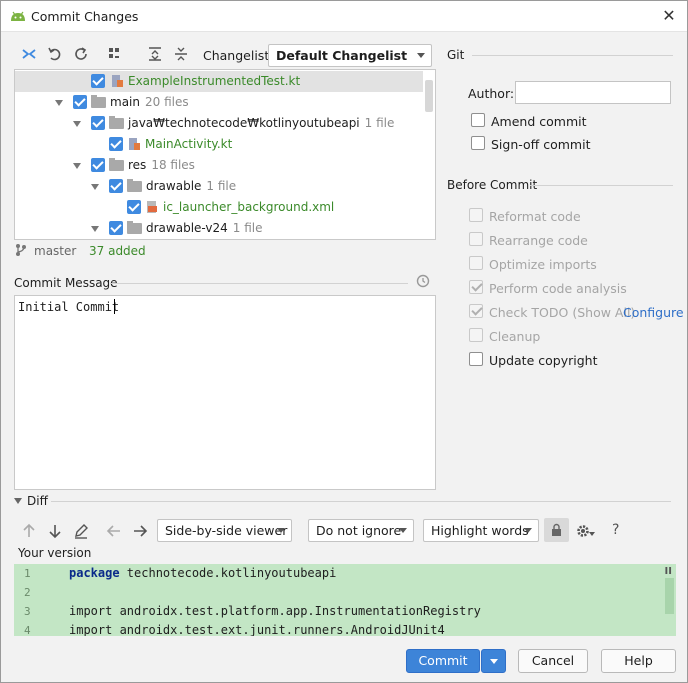 The width and height of the screenshot is (688, 683). Describe the element at coordinates (476, 359) in the screenshot. I see `update-copyright-checkbox` at that location.